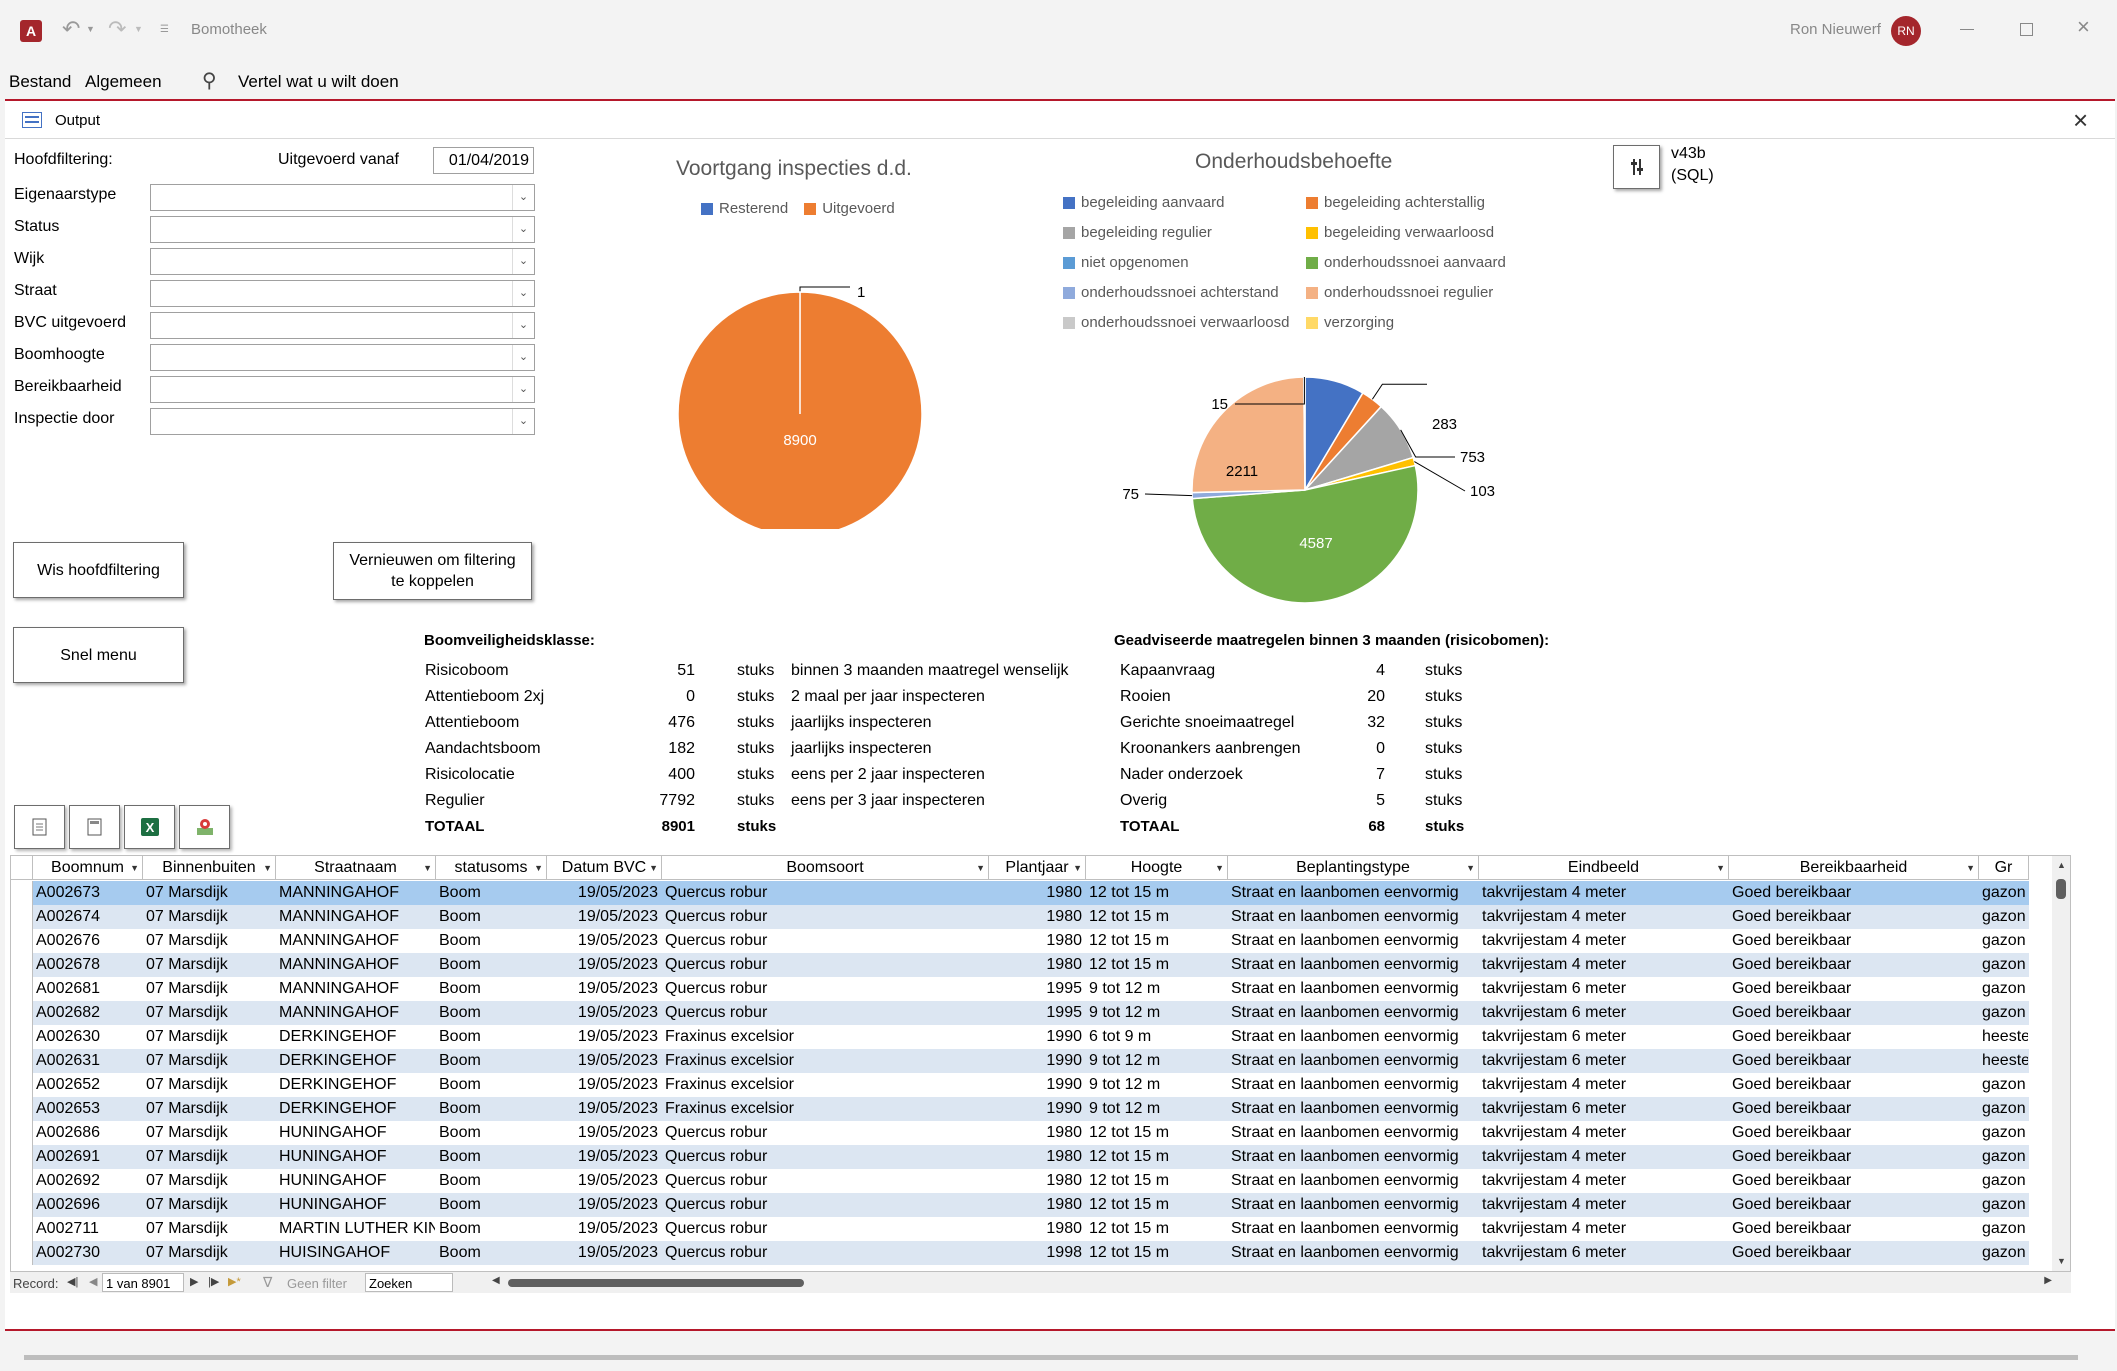 This screenshot has width=2117, height=1371. I want to click on user-name: Ron Nieuwerf, so click(1835, 29).